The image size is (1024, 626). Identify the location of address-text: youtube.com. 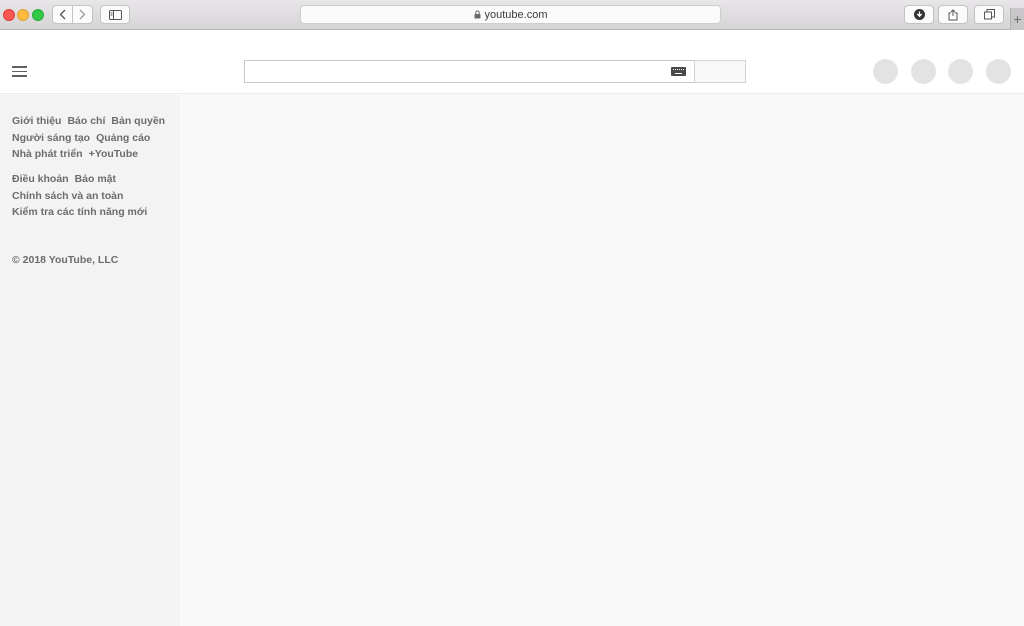
(516, 14).